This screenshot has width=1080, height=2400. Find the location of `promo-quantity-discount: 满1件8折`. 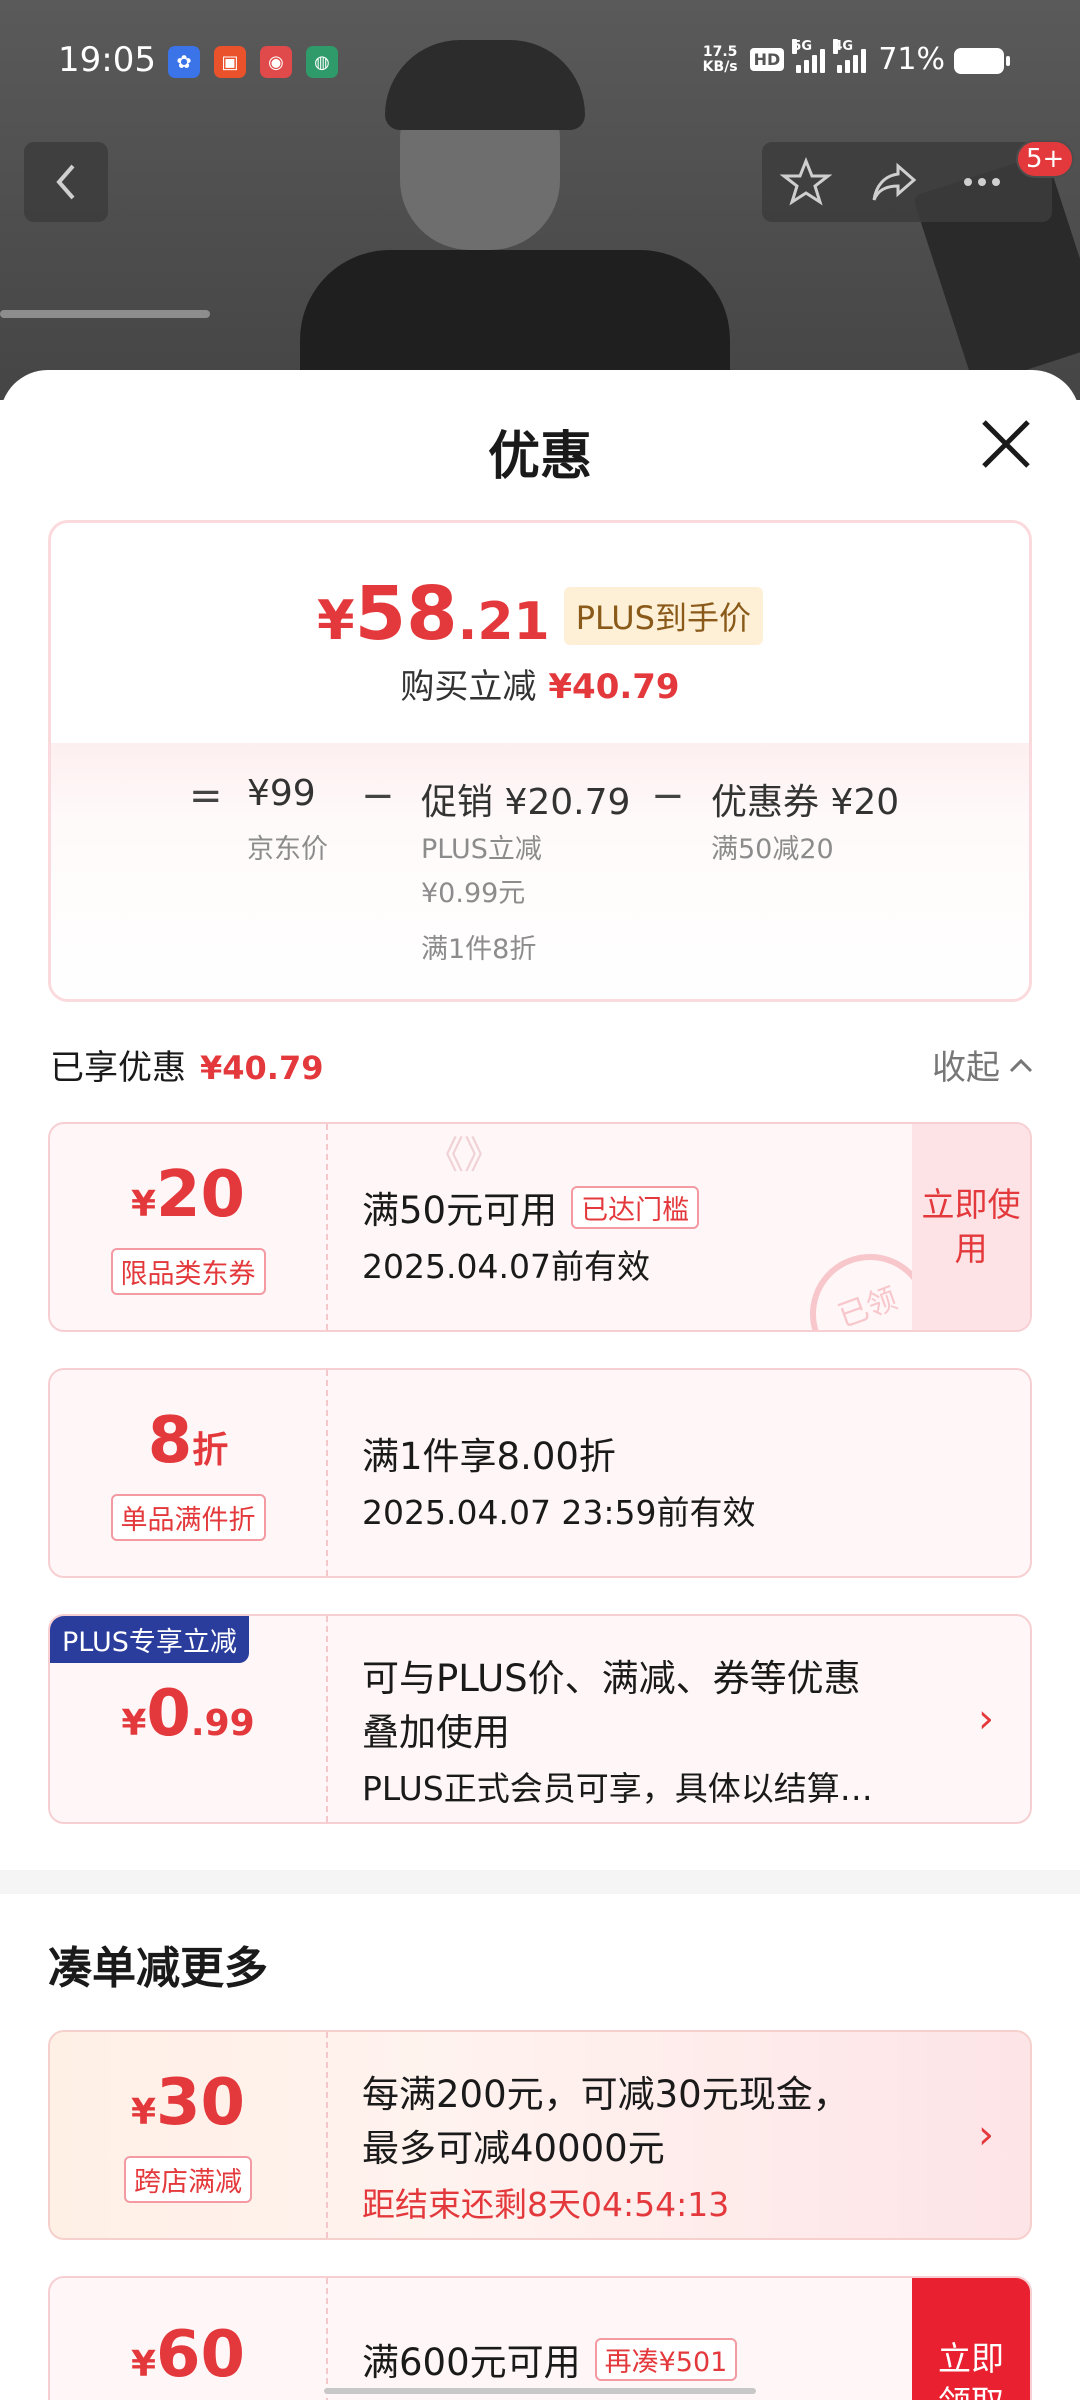

promo-quantity-discount: 满1件8折 is located at coordinates (479, 949).